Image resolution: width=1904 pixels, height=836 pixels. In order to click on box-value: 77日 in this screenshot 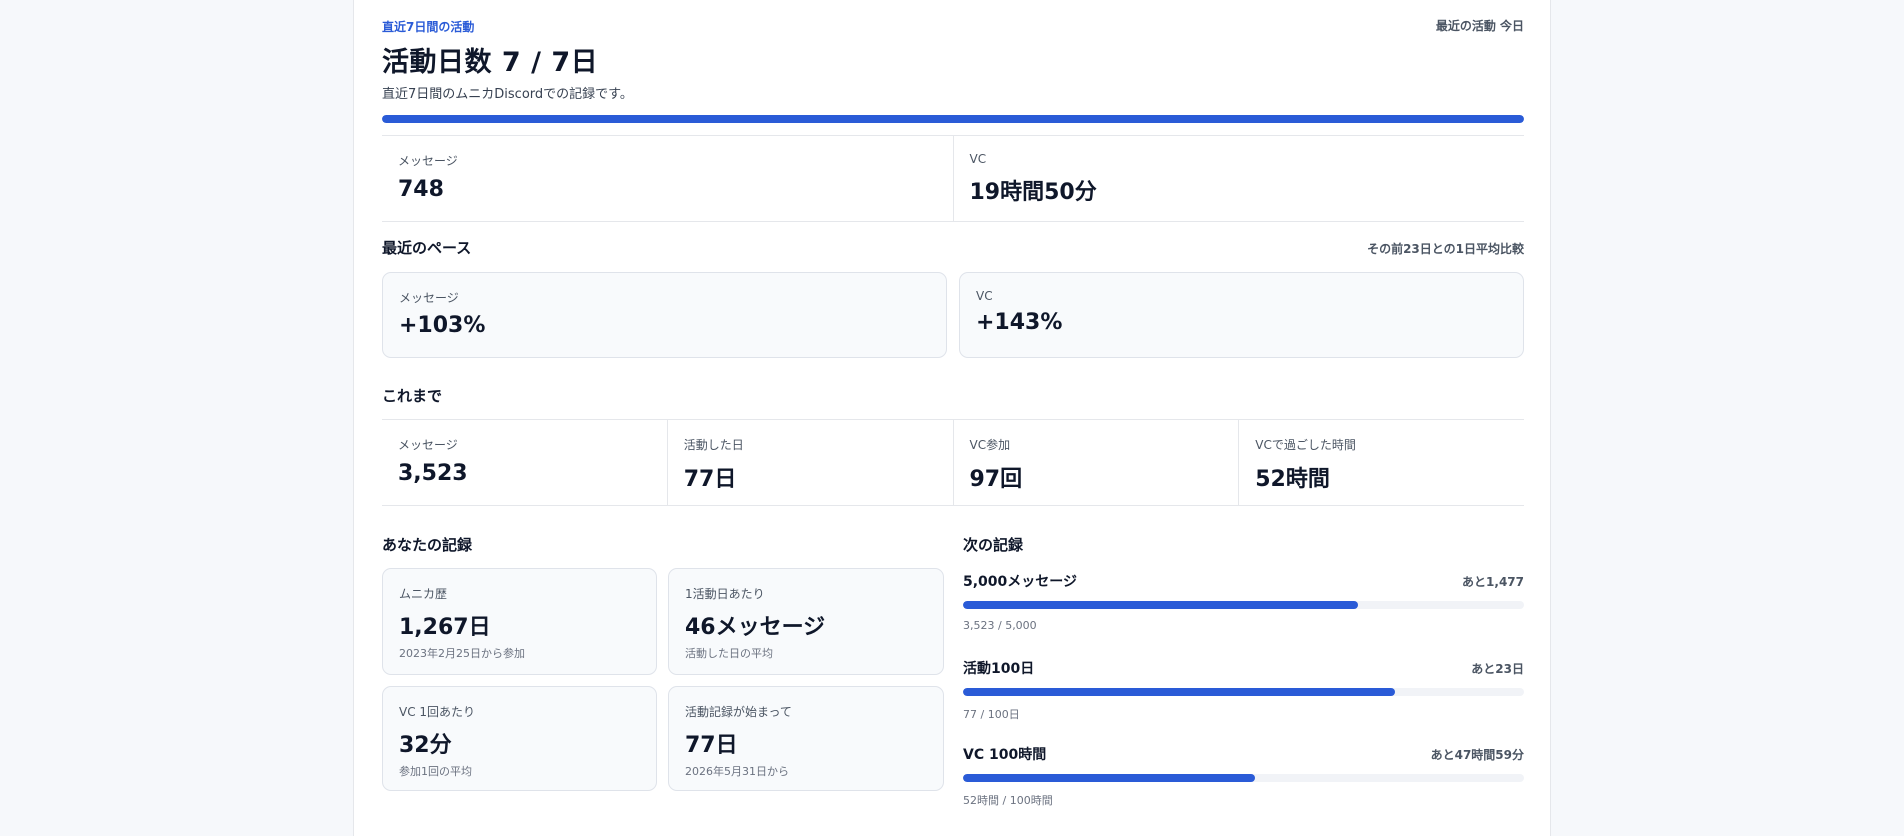, I will do `click(711, 745)`.